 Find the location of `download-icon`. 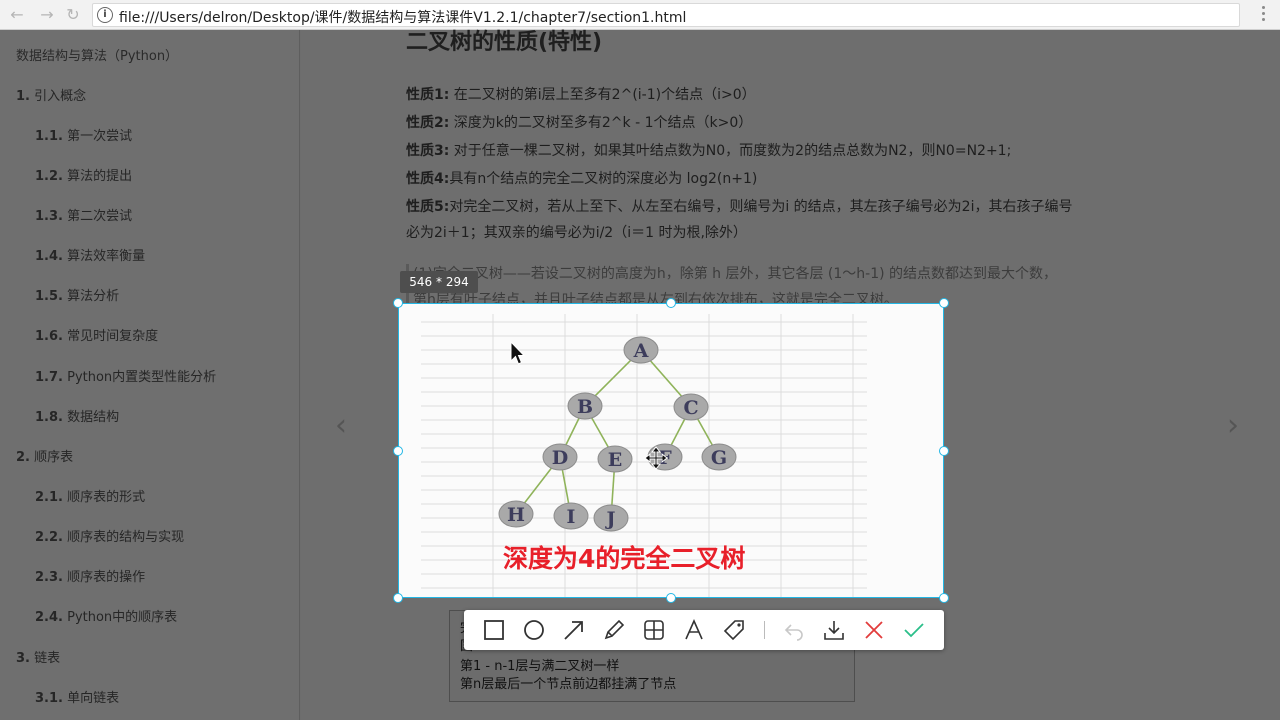

download-icon is located at coordinates (834, 630).